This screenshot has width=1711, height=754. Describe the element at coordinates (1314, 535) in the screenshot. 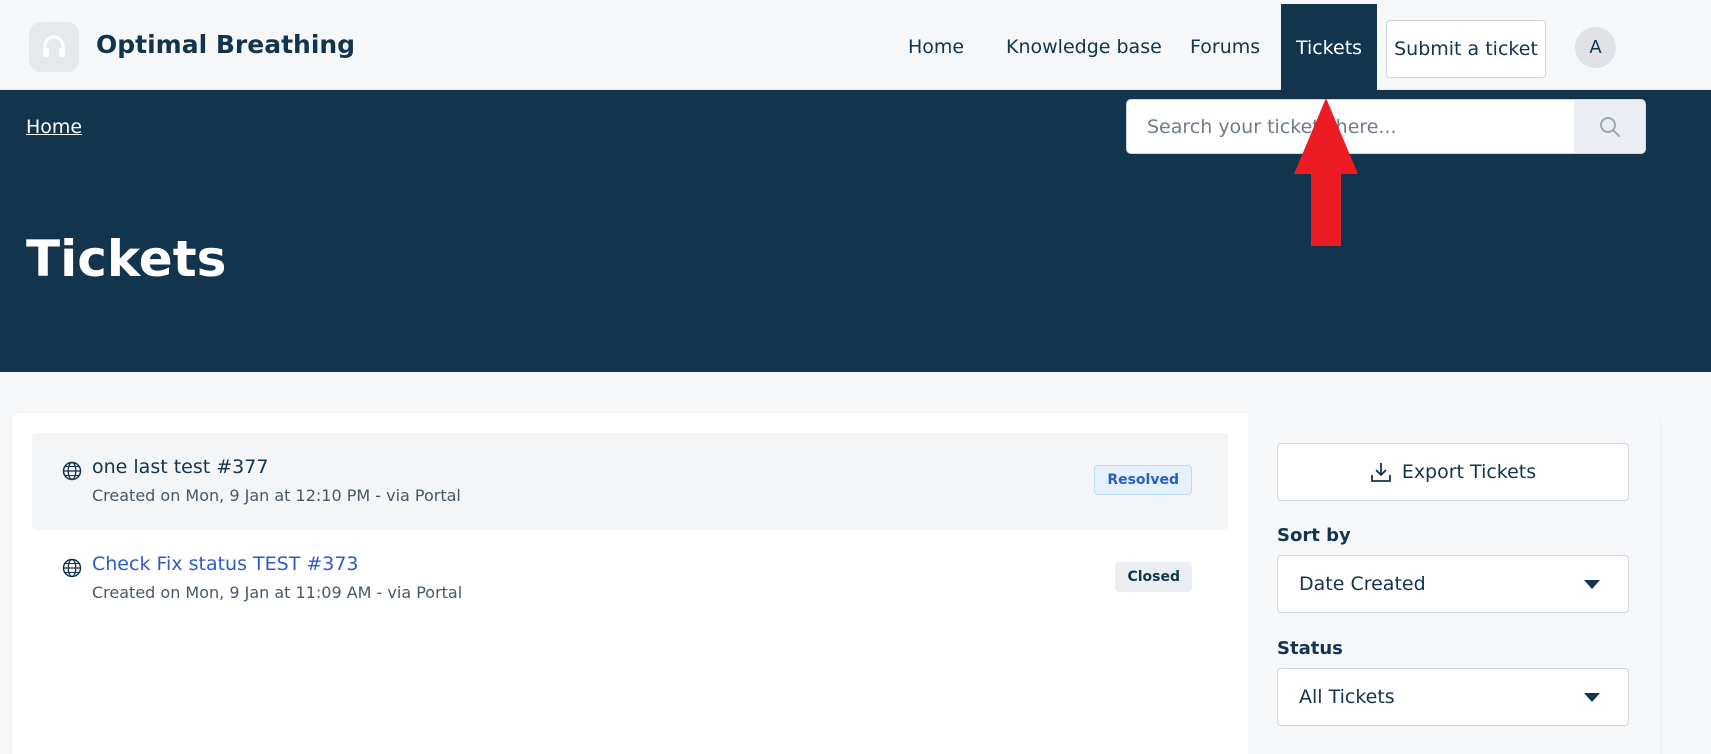

I see `sort-by-label: Sort by` at that location.